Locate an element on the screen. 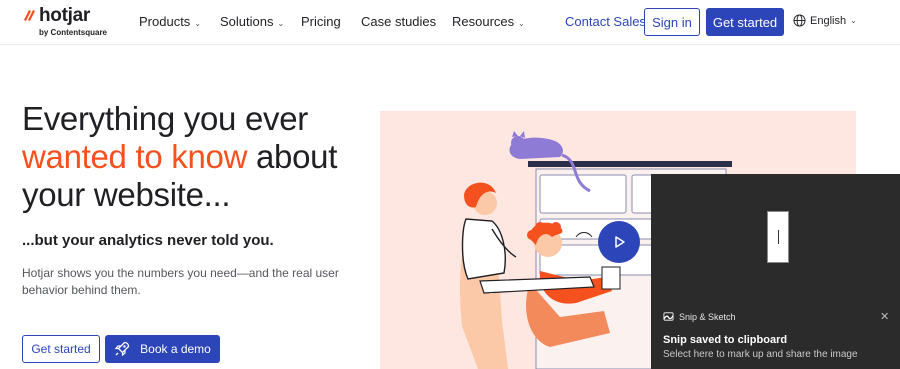 The height and width of the screenshot is (369, 900). nav-pricing: Pricing is located at coordinates (321, 21).